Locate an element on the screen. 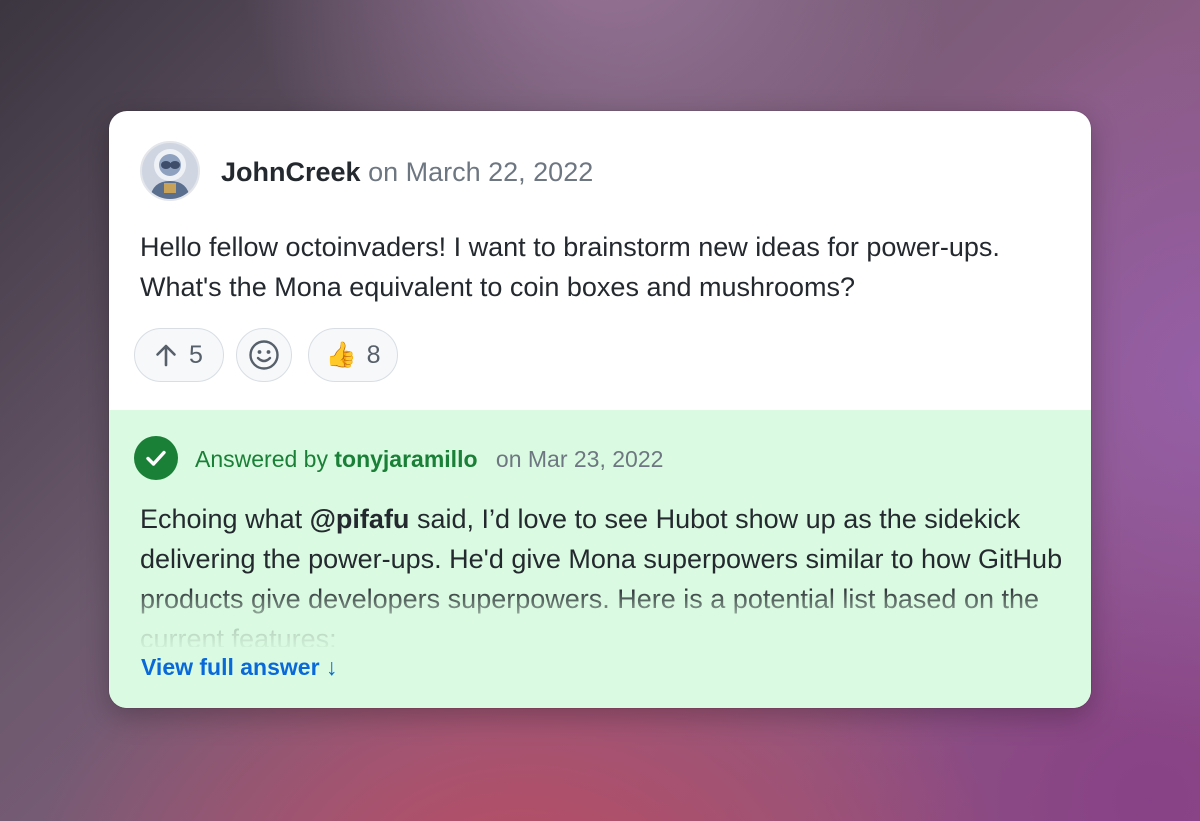 This screenshot has width=1200, height=821. post-date: on March 22, 2022 is located at coordinates (480, 172).